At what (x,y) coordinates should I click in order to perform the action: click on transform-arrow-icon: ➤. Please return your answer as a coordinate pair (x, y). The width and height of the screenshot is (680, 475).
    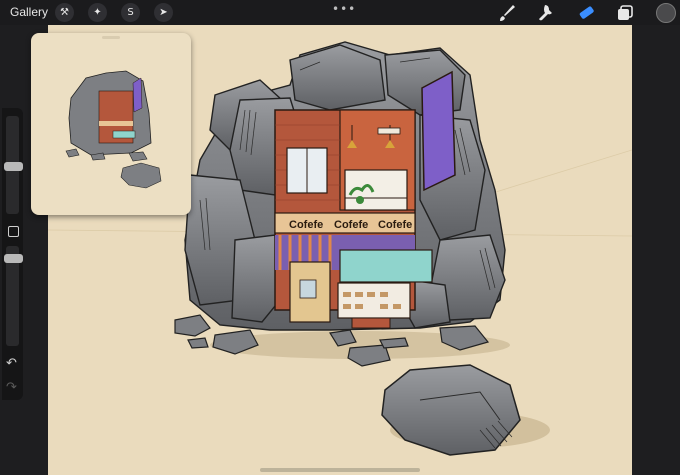
    Looking at the image, I should click on (163, 12).